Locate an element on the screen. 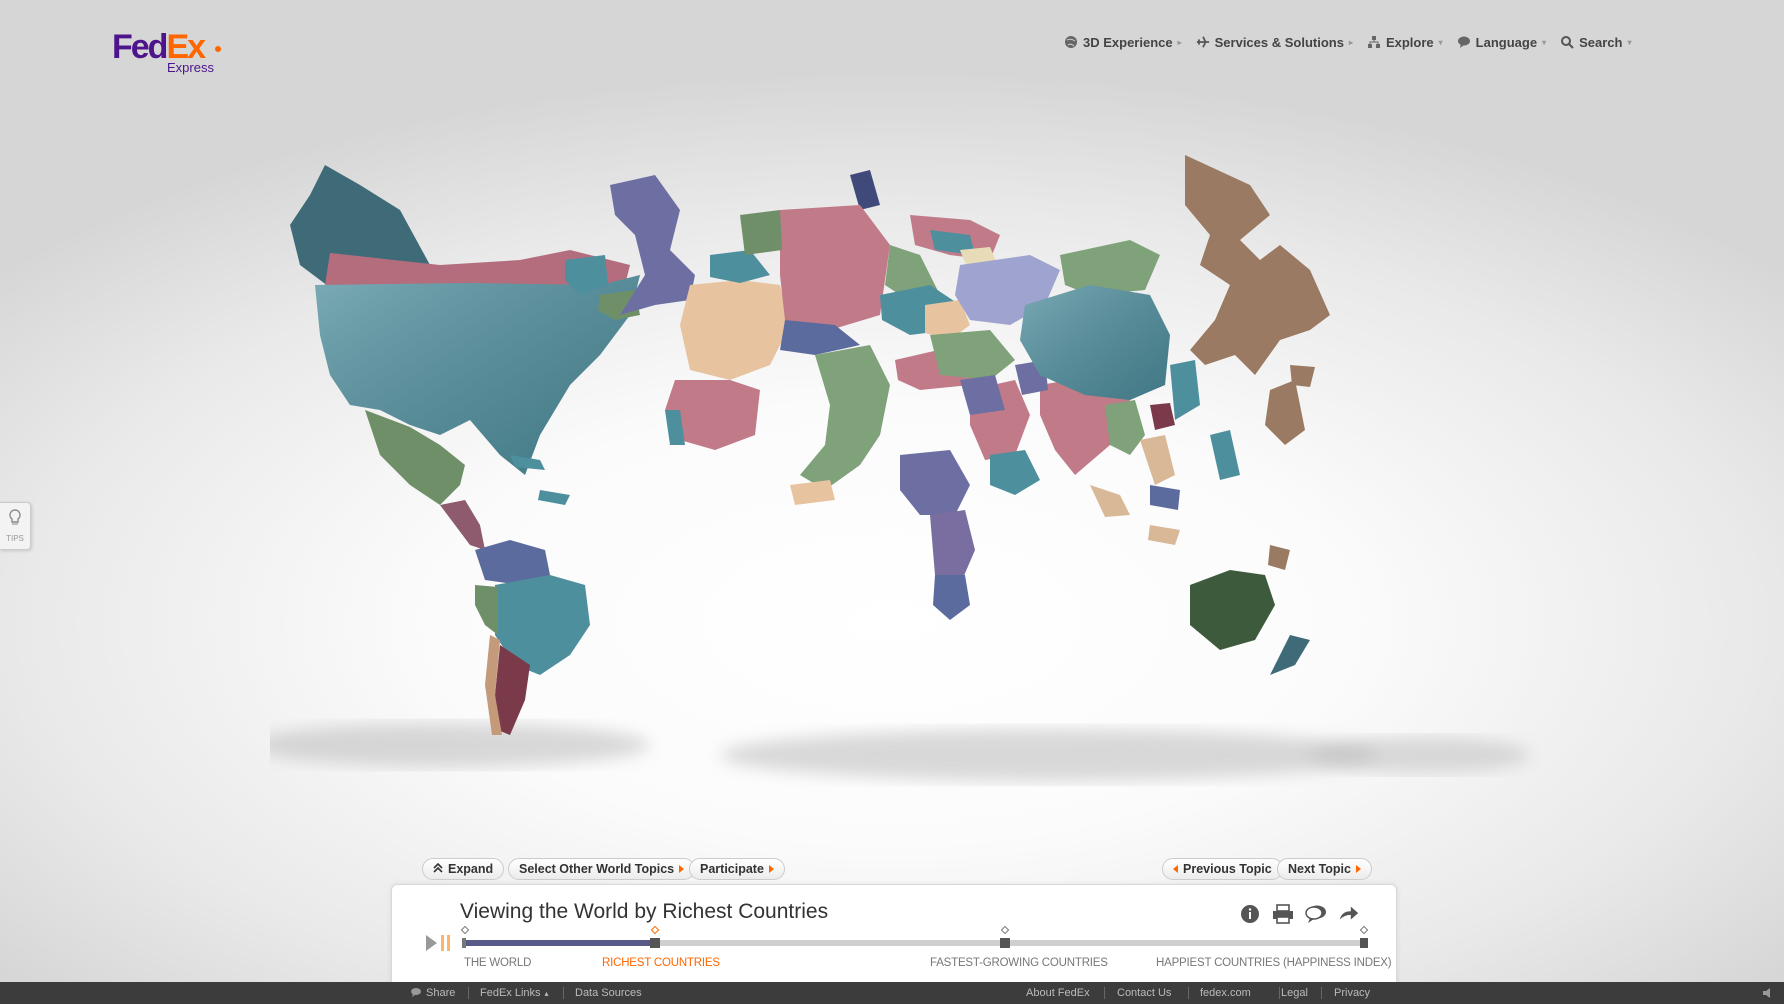 The width and height of the screenshot is (1784, 1004). region-australia is located at coordinates (1232, 610).